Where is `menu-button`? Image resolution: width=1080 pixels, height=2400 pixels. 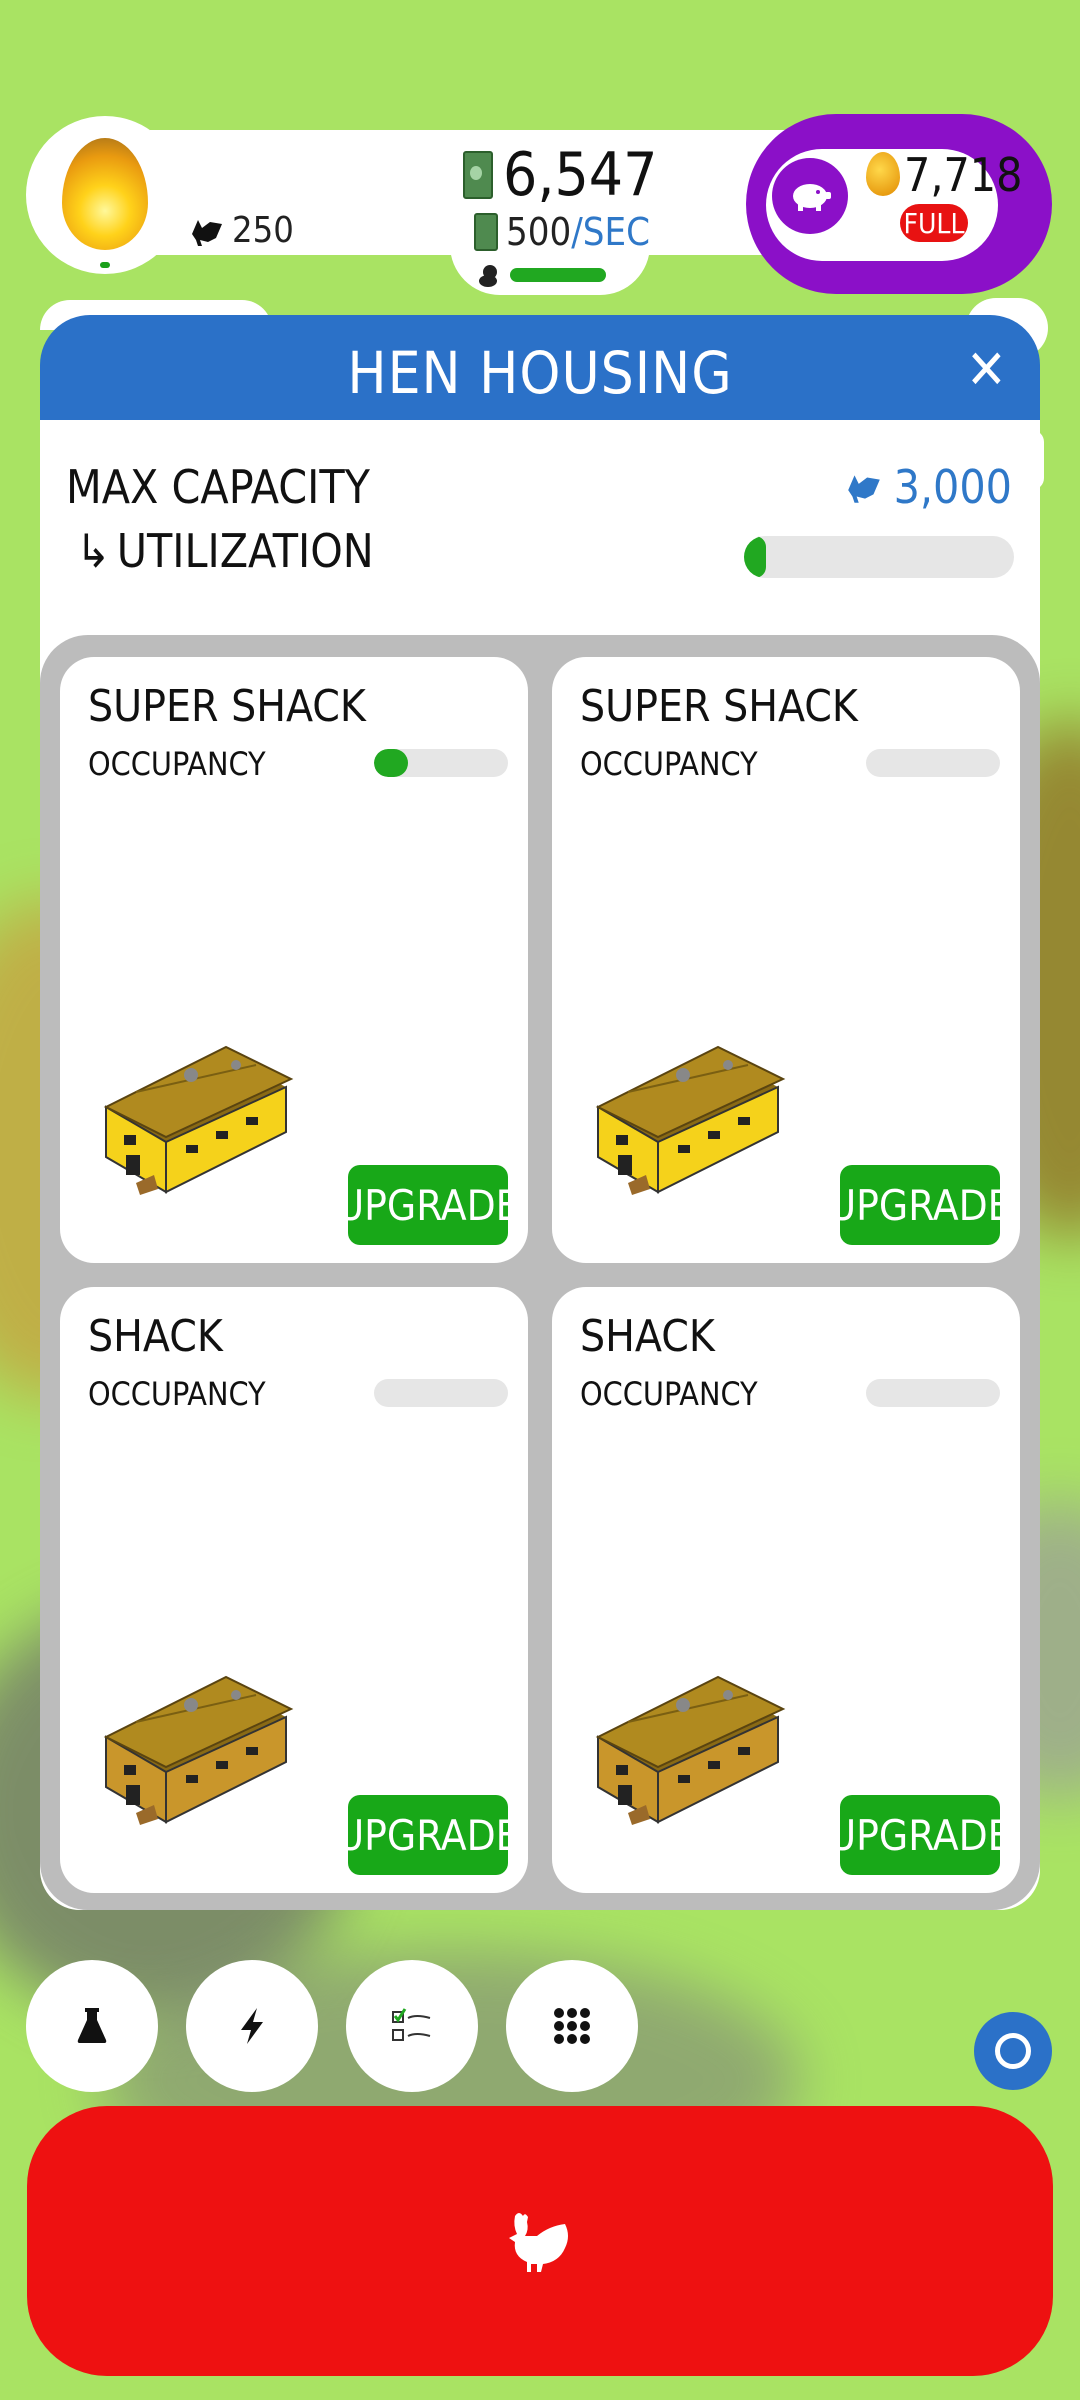 menu-button is located at coordinates (572, 2026).